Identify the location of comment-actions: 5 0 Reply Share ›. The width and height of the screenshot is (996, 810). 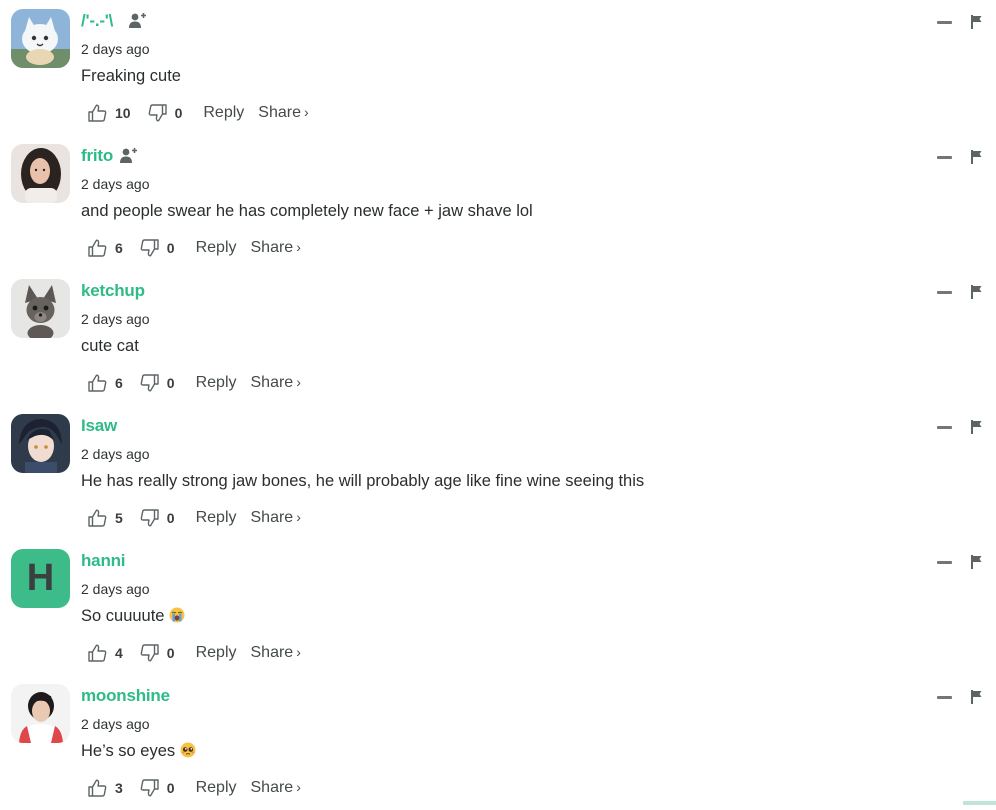
(194, 518).